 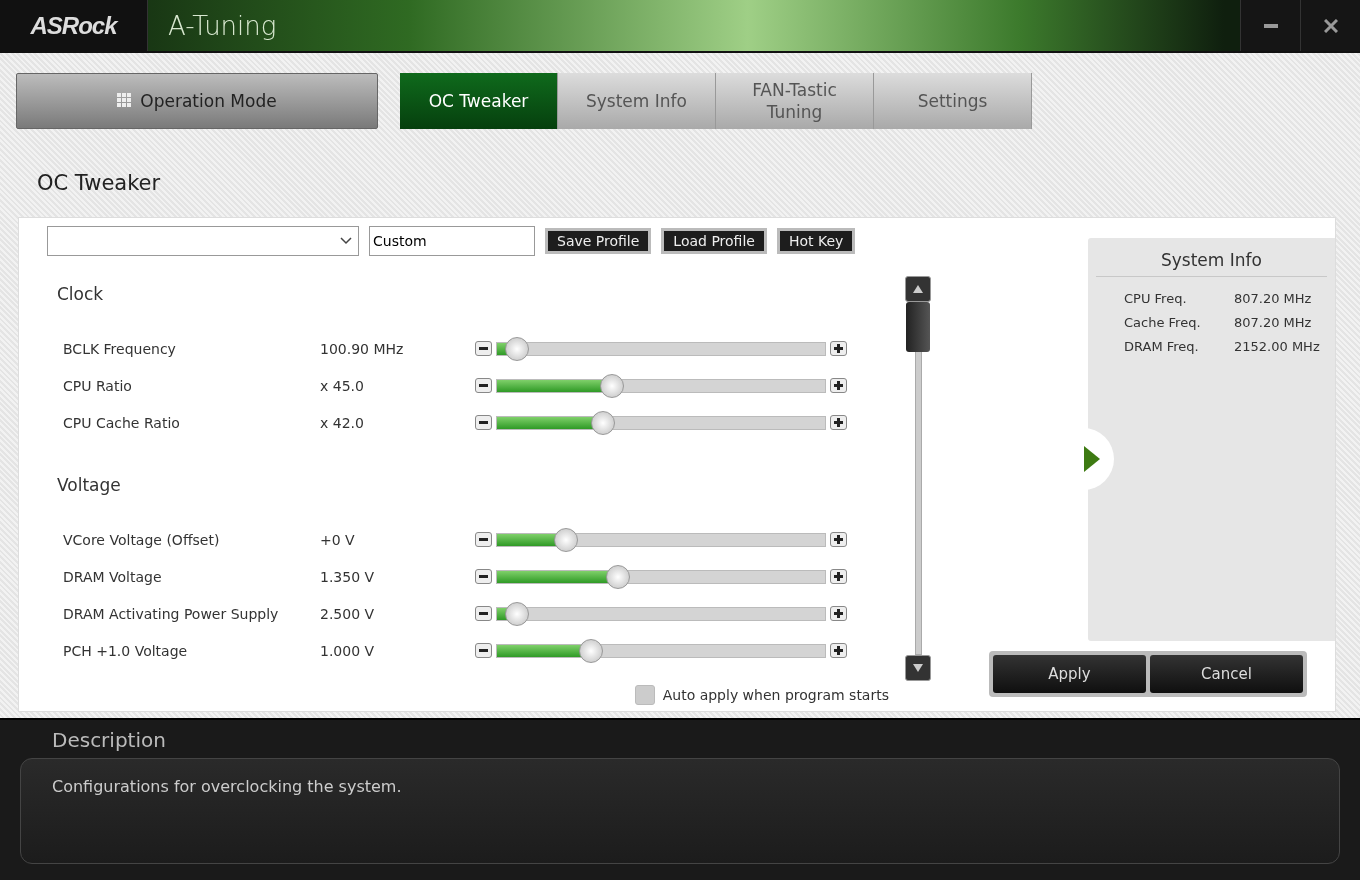 I want to click on setting-label: CPU Cache Ratio, so click(x=121, y=422).